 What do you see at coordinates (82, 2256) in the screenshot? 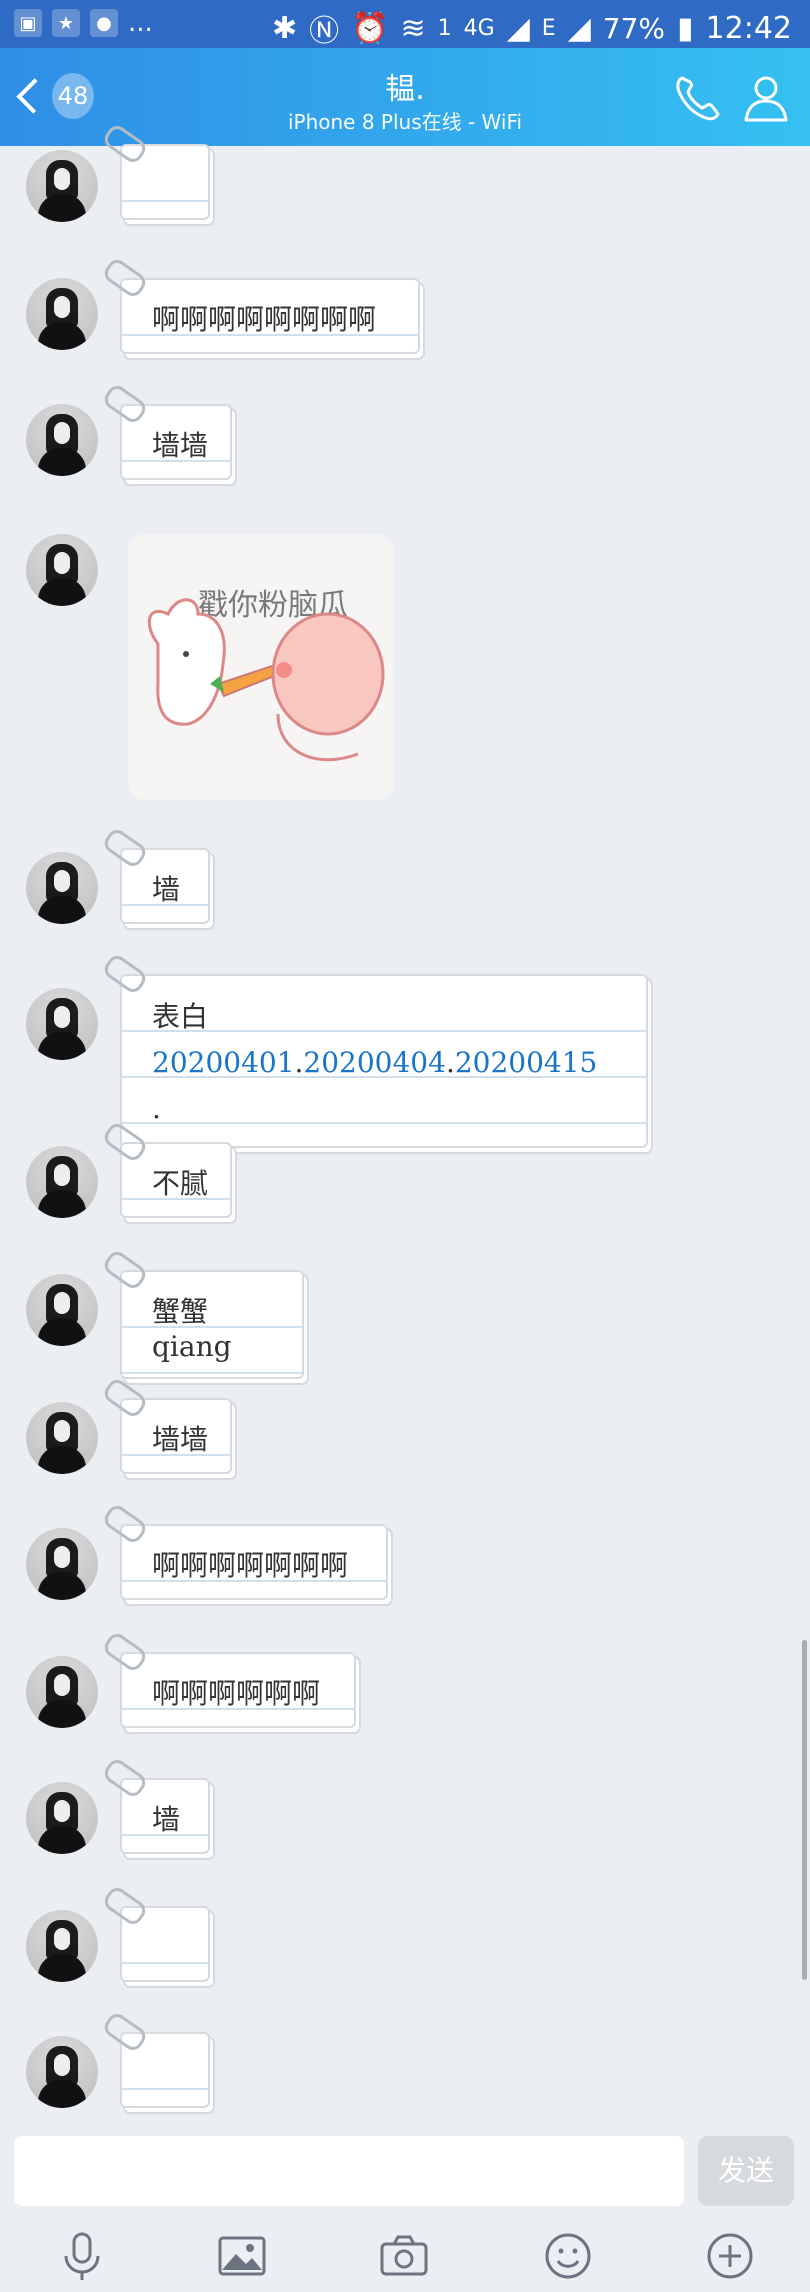
I see `microphone-icon` at bounding box center [82, 2256].